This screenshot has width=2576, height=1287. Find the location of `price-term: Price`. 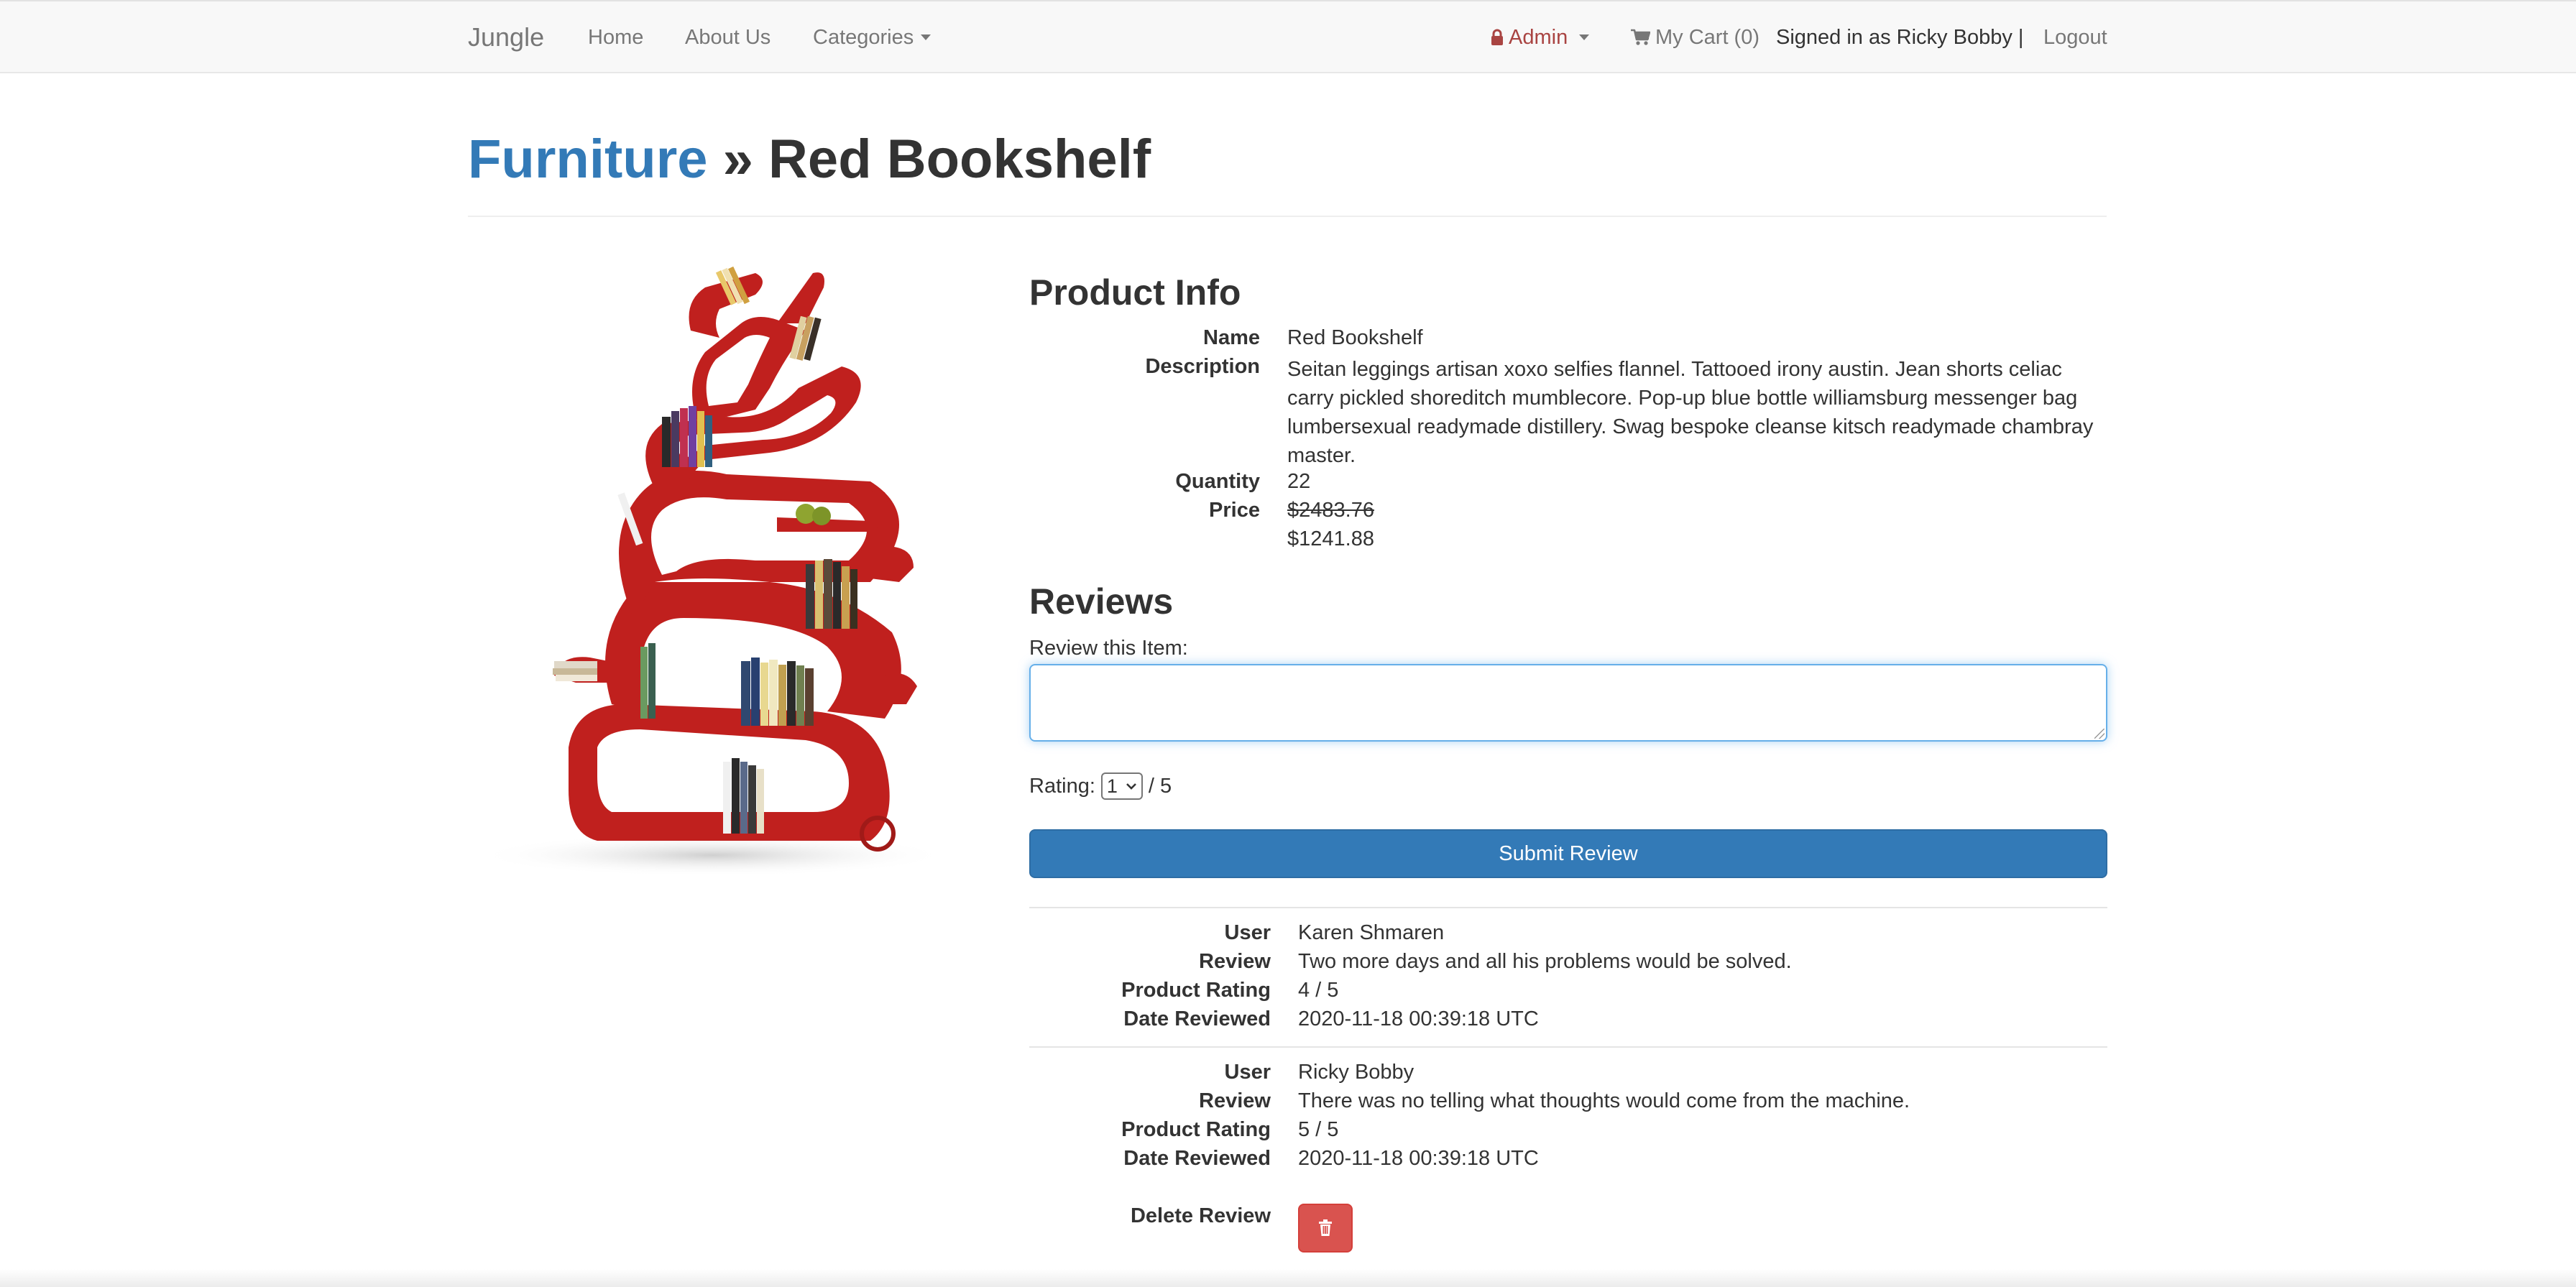

price-term: Price is located at coordinates (1234, 510).